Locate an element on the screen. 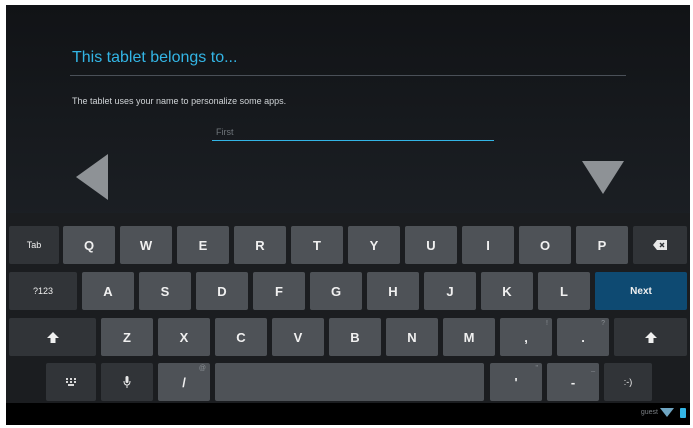 Image resolution: width=693 pixels, height=428 pixels. period-key: . ? is located at coordinates (583, 337).